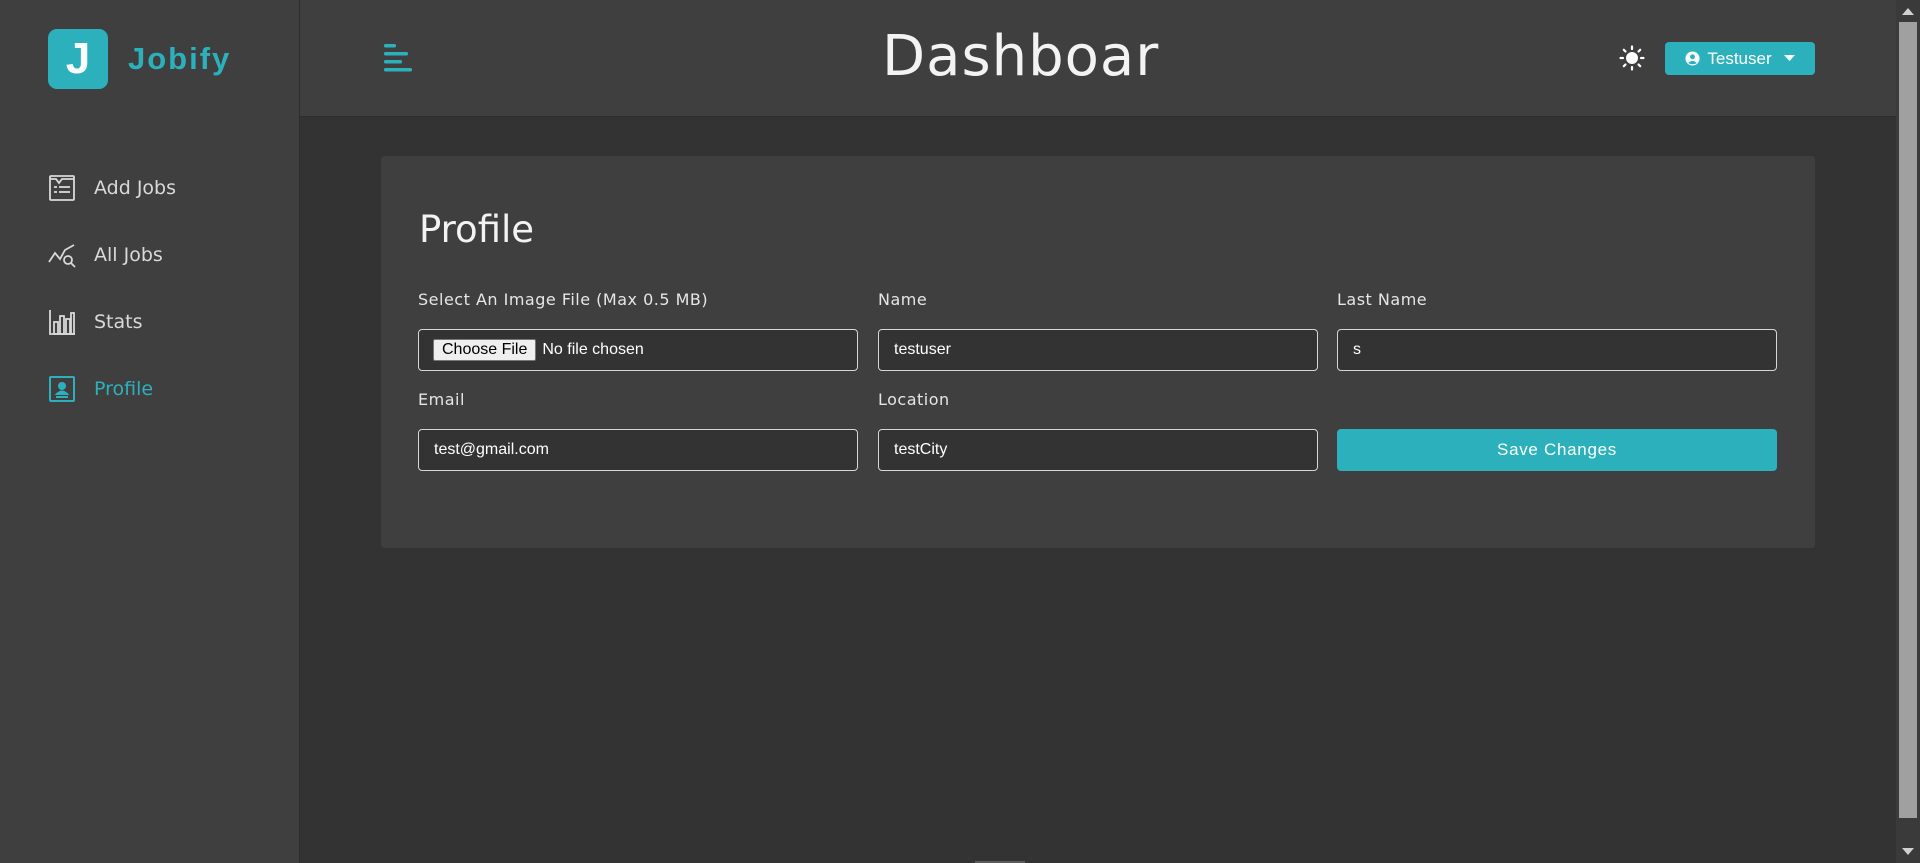 This screenshot has height=863, width=1920. What do you see at coordinates (638, 450) in the screenshot?
I see `email-field: test@gmail.com` at bounding box center [638, 450].